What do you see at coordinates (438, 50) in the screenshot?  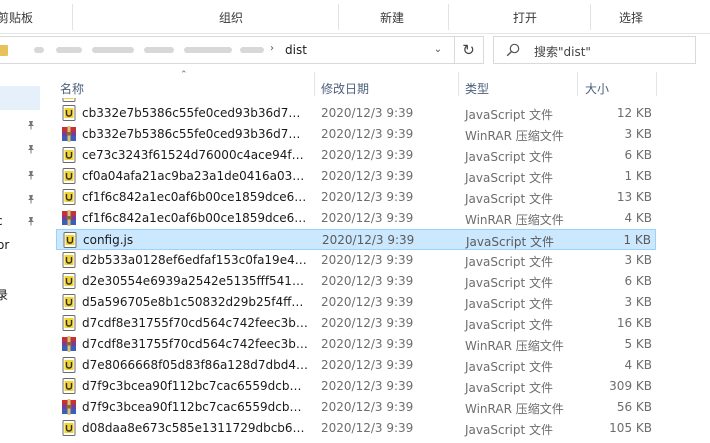 I see `address-history-chevron-icon: ⌄` at bounding box center [438, 50].